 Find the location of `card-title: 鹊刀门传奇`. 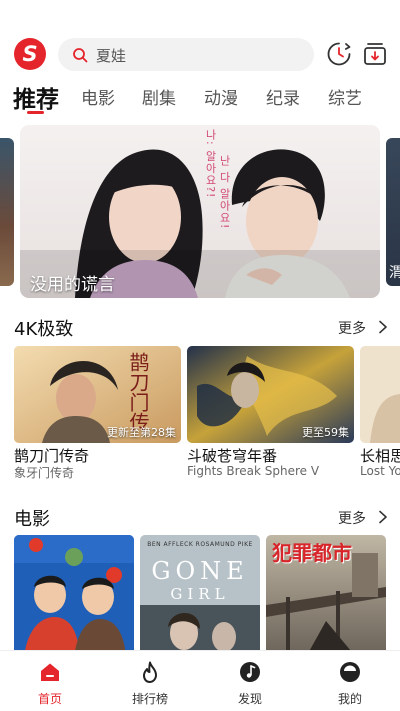

card-title: 鹊刀门传奇 is located at coordinates (51, 455).